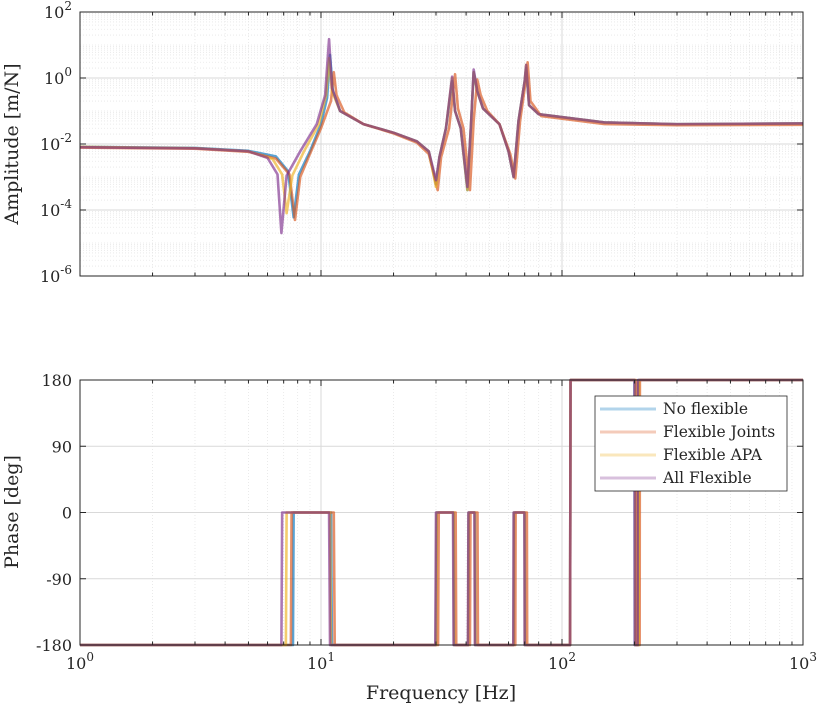 Image resolution: width=823 pixels, height=713 pixels. Describe the element at coordinates (321, 661) in the screenshot. I see `x-tick-label: 101` at that location.